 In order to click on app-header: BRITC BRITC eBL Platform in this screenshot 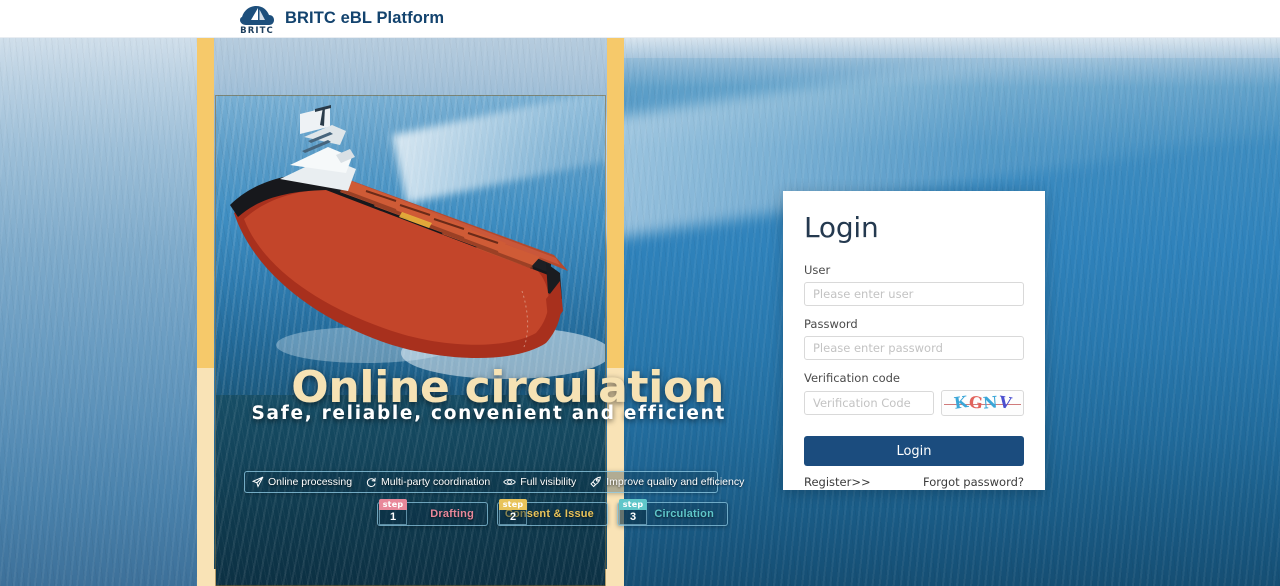, I will do `click(640, 19)`.